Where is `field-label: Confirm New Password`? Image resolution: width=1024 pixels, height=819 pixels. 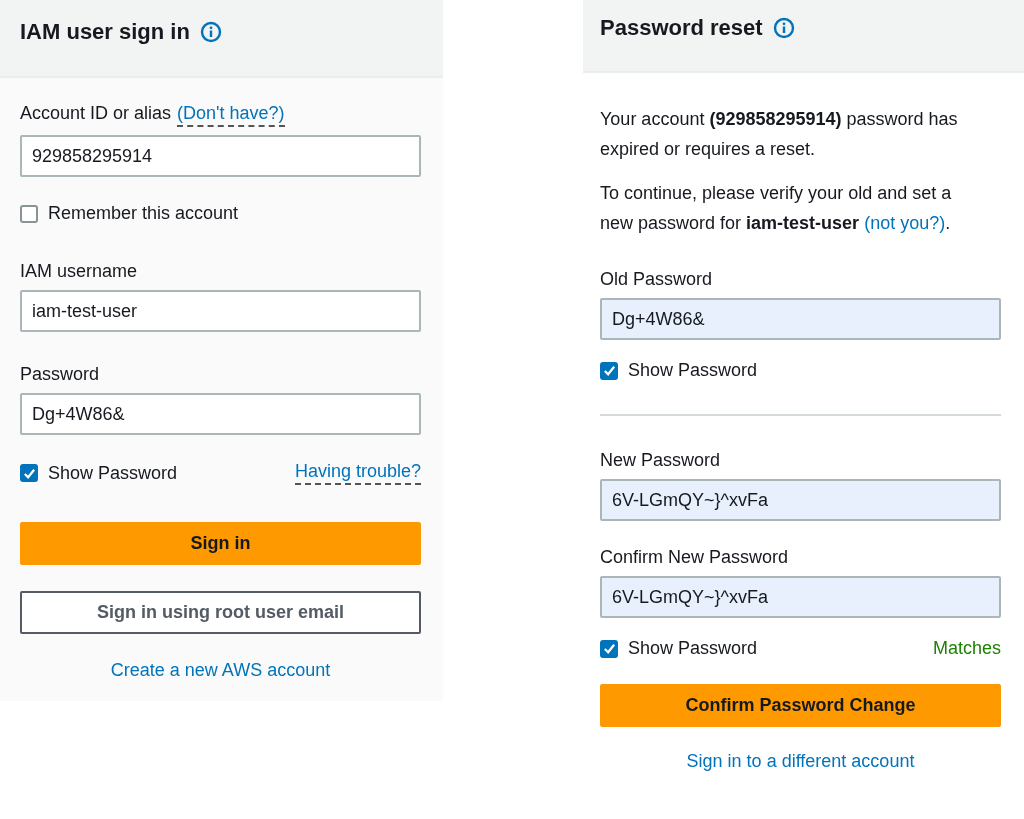
field-label: Confirm New Password is located at coordinates (694, 557).